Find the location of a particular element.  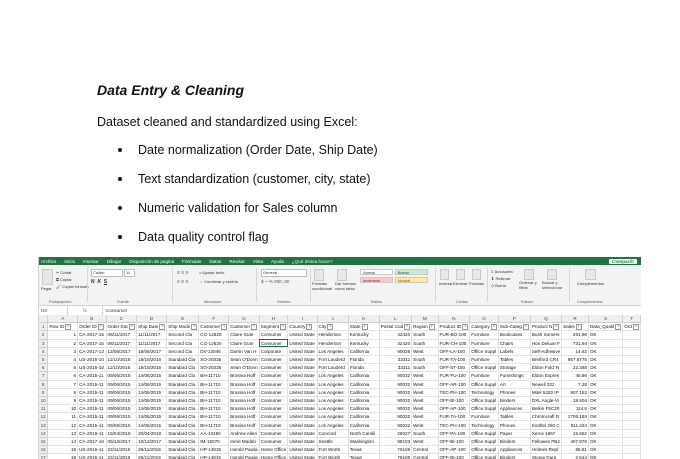

conditional-format-icon is located at coordinates (319, 275).